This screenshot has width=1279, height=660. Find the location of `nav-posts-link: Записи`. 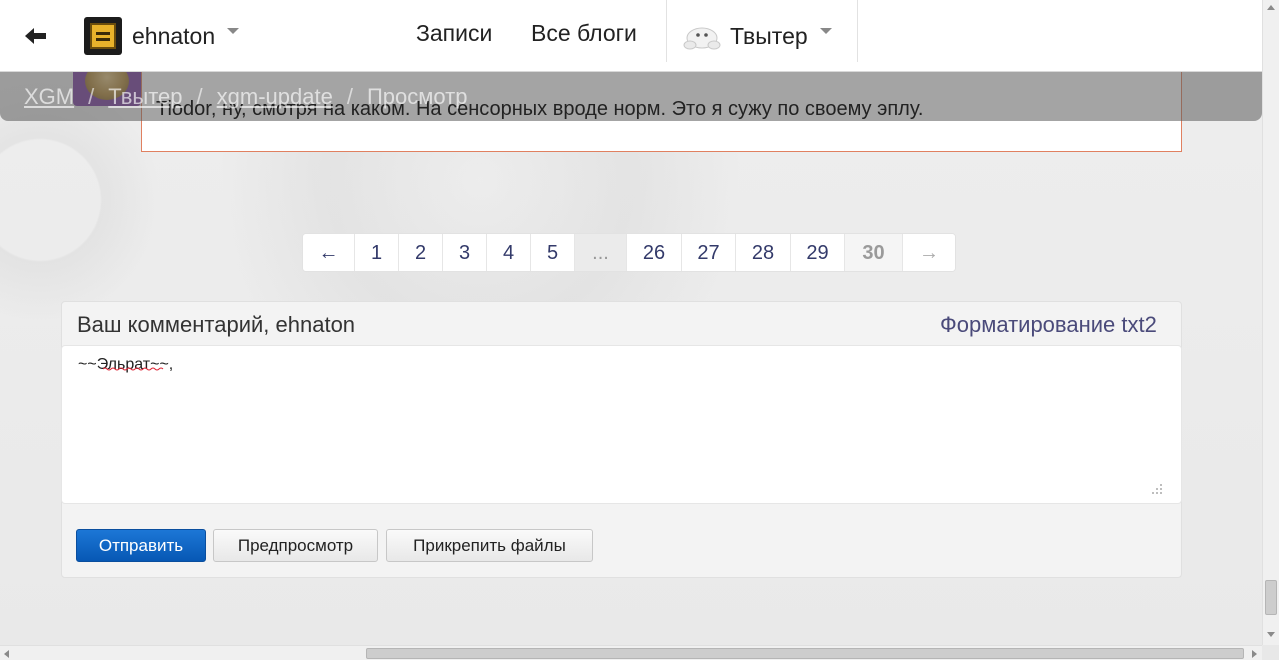

nav-posts-link: Записи is located at coordinates (454, 33).